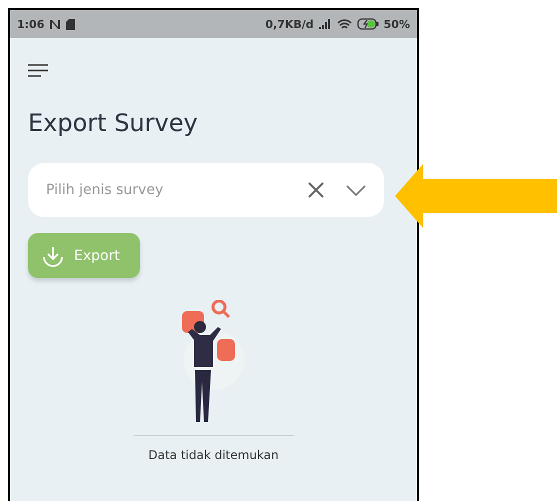  Describe the element at coordinates (213, 455) in the screenshot. I see `empty-state-message: Data tidak ditemukan` at that location.